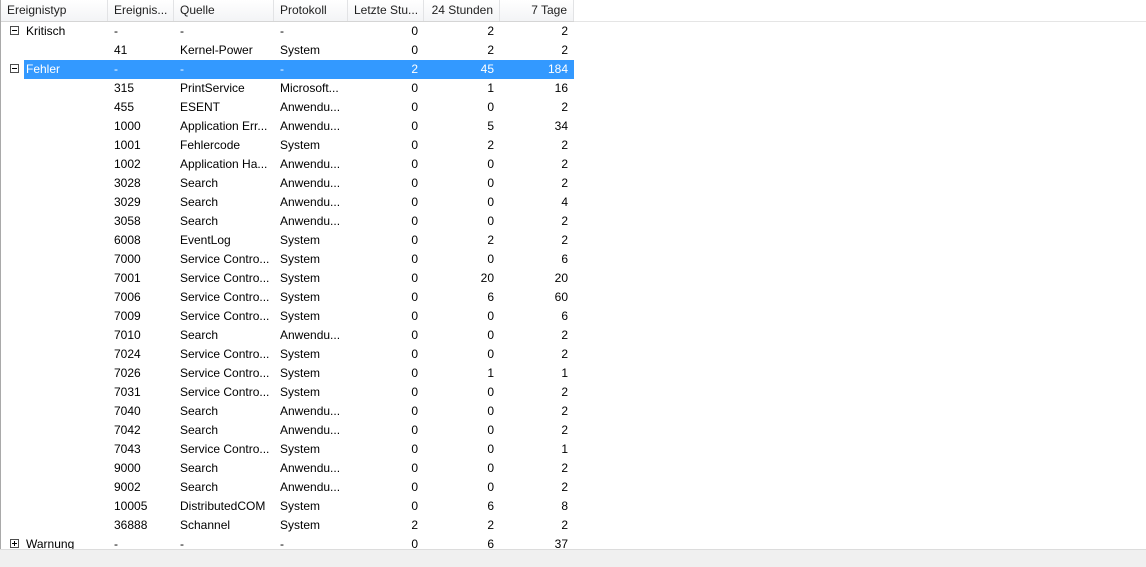 The width and height of the screenshot is (1146, 567). Describe the element at coordinates (561, 88) in the screenshot. I see `cell-count-7d: 16` at that location.